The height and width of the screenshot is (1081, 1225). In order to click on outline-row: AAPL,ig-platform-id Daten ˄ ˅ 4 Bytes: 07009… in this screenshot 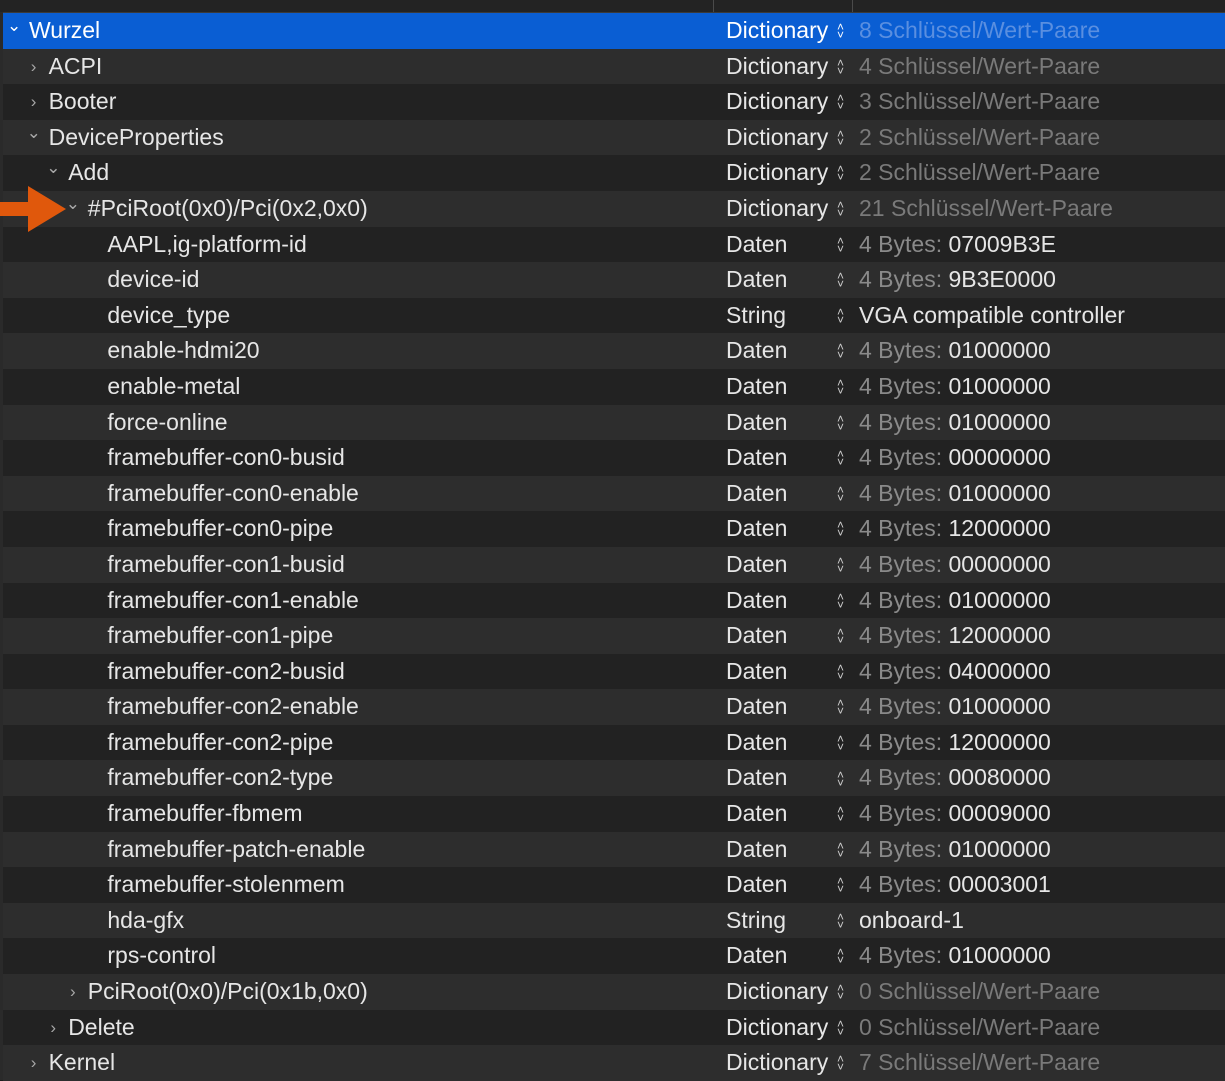, I will do `click(614, 244)`.